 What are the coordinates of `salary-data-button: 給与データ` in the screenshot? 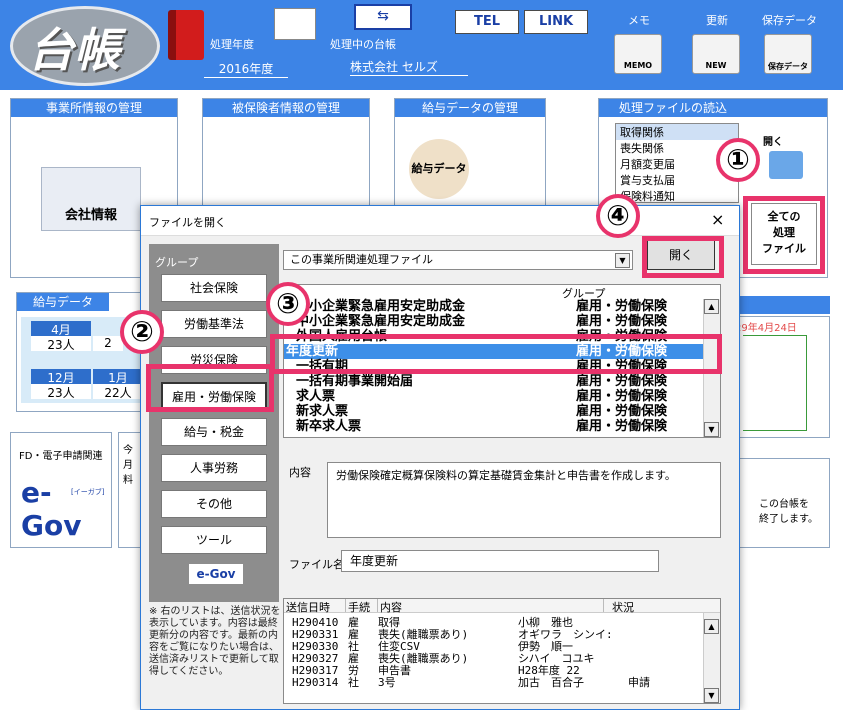 It's located at (439, 169).